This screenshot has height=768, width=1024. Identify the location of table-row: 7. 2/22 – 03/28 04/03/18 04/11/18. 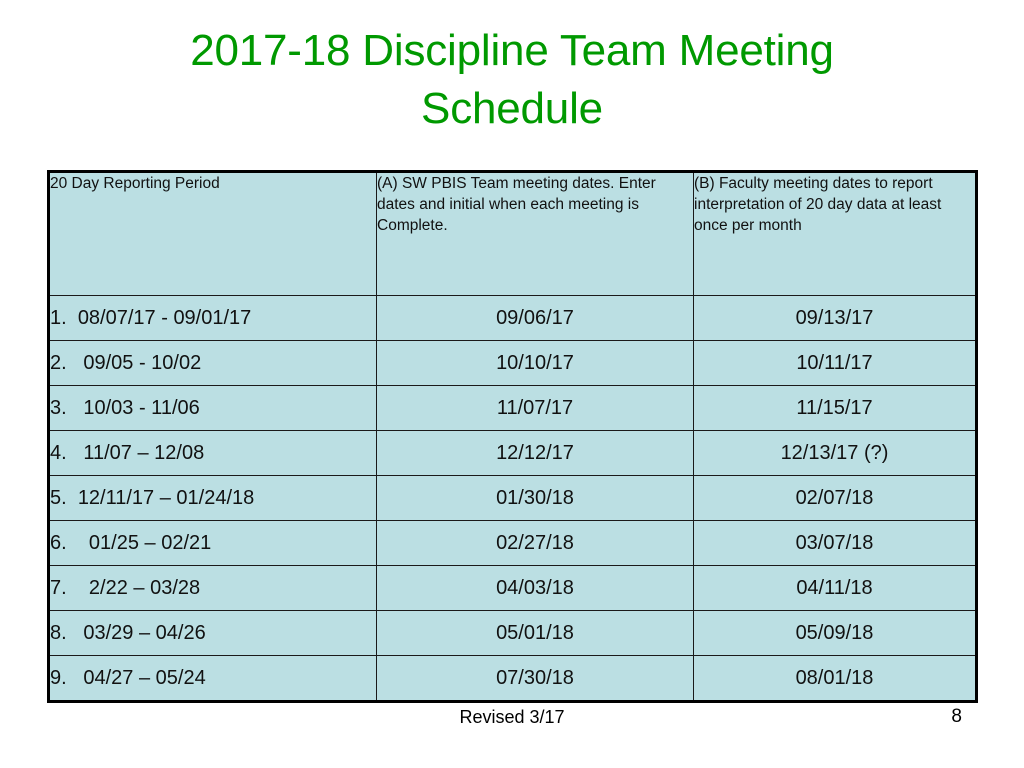
(512, 588).